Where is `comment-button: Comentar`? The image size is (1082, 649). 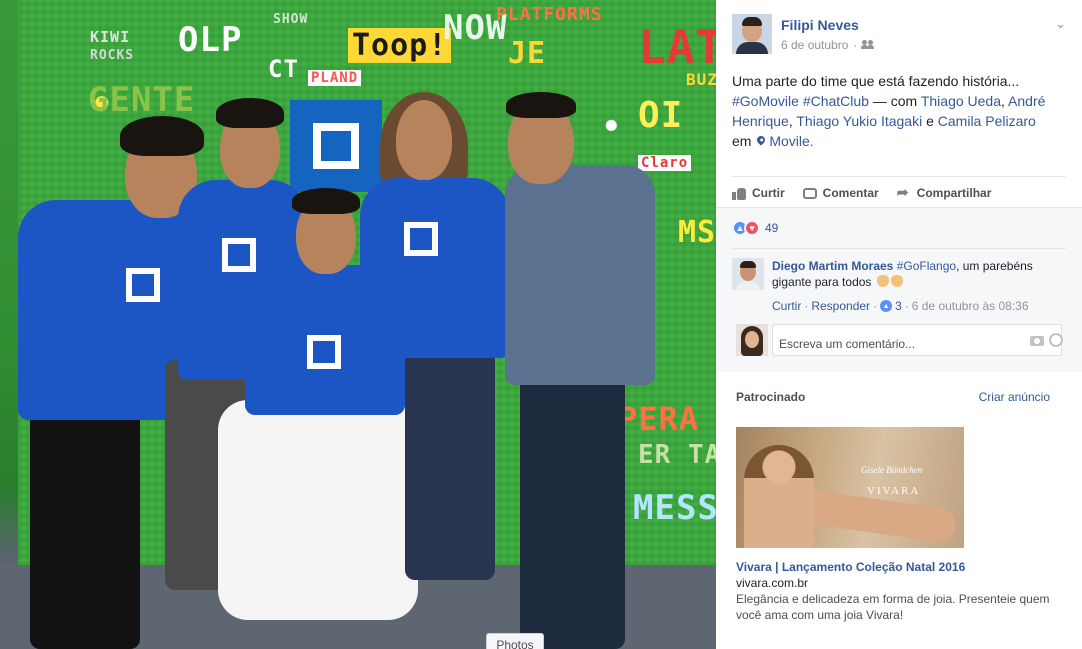
comment-button: Comentar is located at coordinates (840, 193).